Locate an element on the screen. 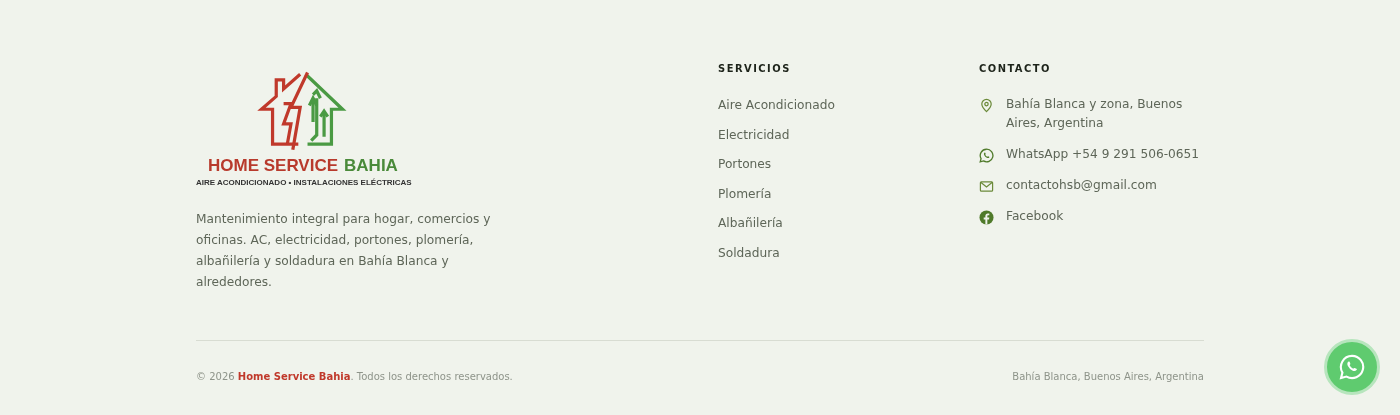  facebook-icon is located at coordinates (986, 217).